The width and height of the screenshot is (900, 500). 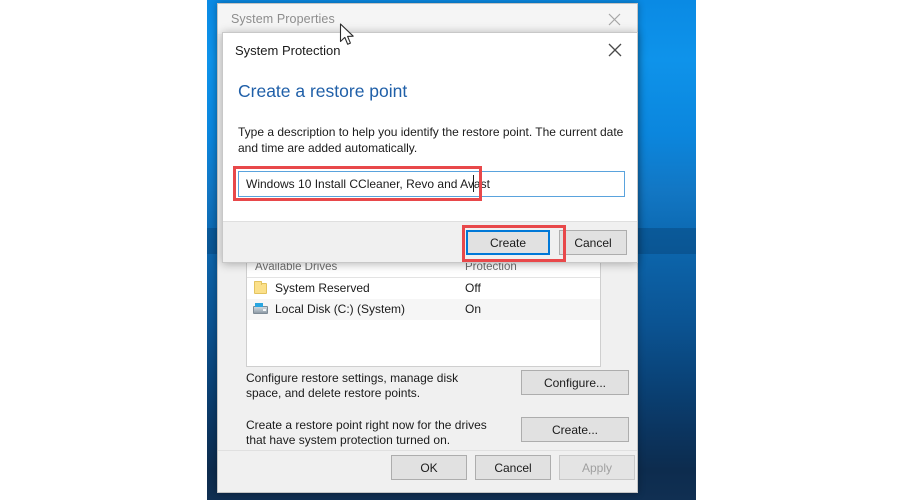 What do you see at coordinates (431, 184) in the screenshot?
I see `restore-point-description-input` at bounding box center [431, 184].